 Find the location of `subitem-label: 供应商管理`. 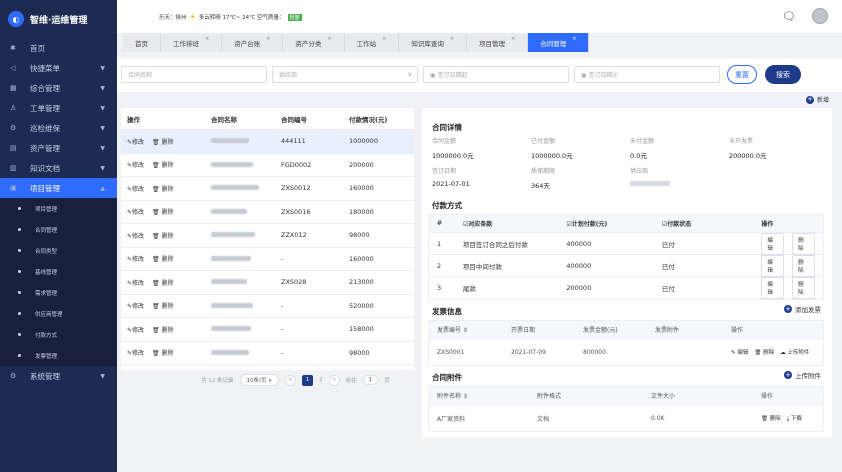

subitem-label: 供应商管理 is located at coordinates (49, 314).